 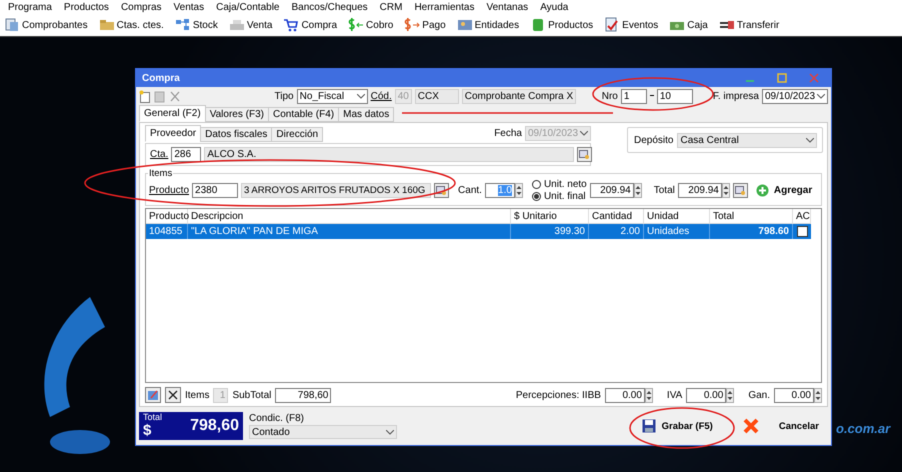 I want to click on items-count-field: 1, so click(x=220, y=395).